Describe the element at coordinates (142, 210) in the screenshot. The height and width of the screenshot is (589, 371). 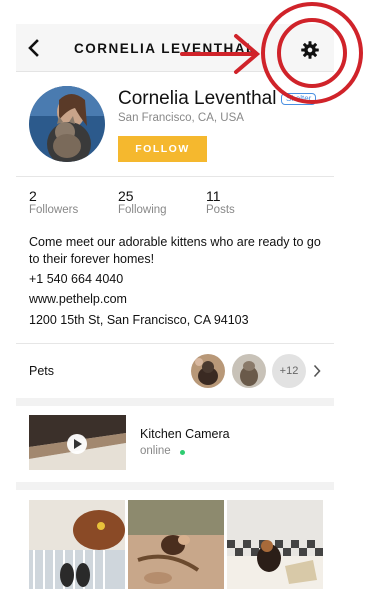
I see `stat-label: Following` at that location.